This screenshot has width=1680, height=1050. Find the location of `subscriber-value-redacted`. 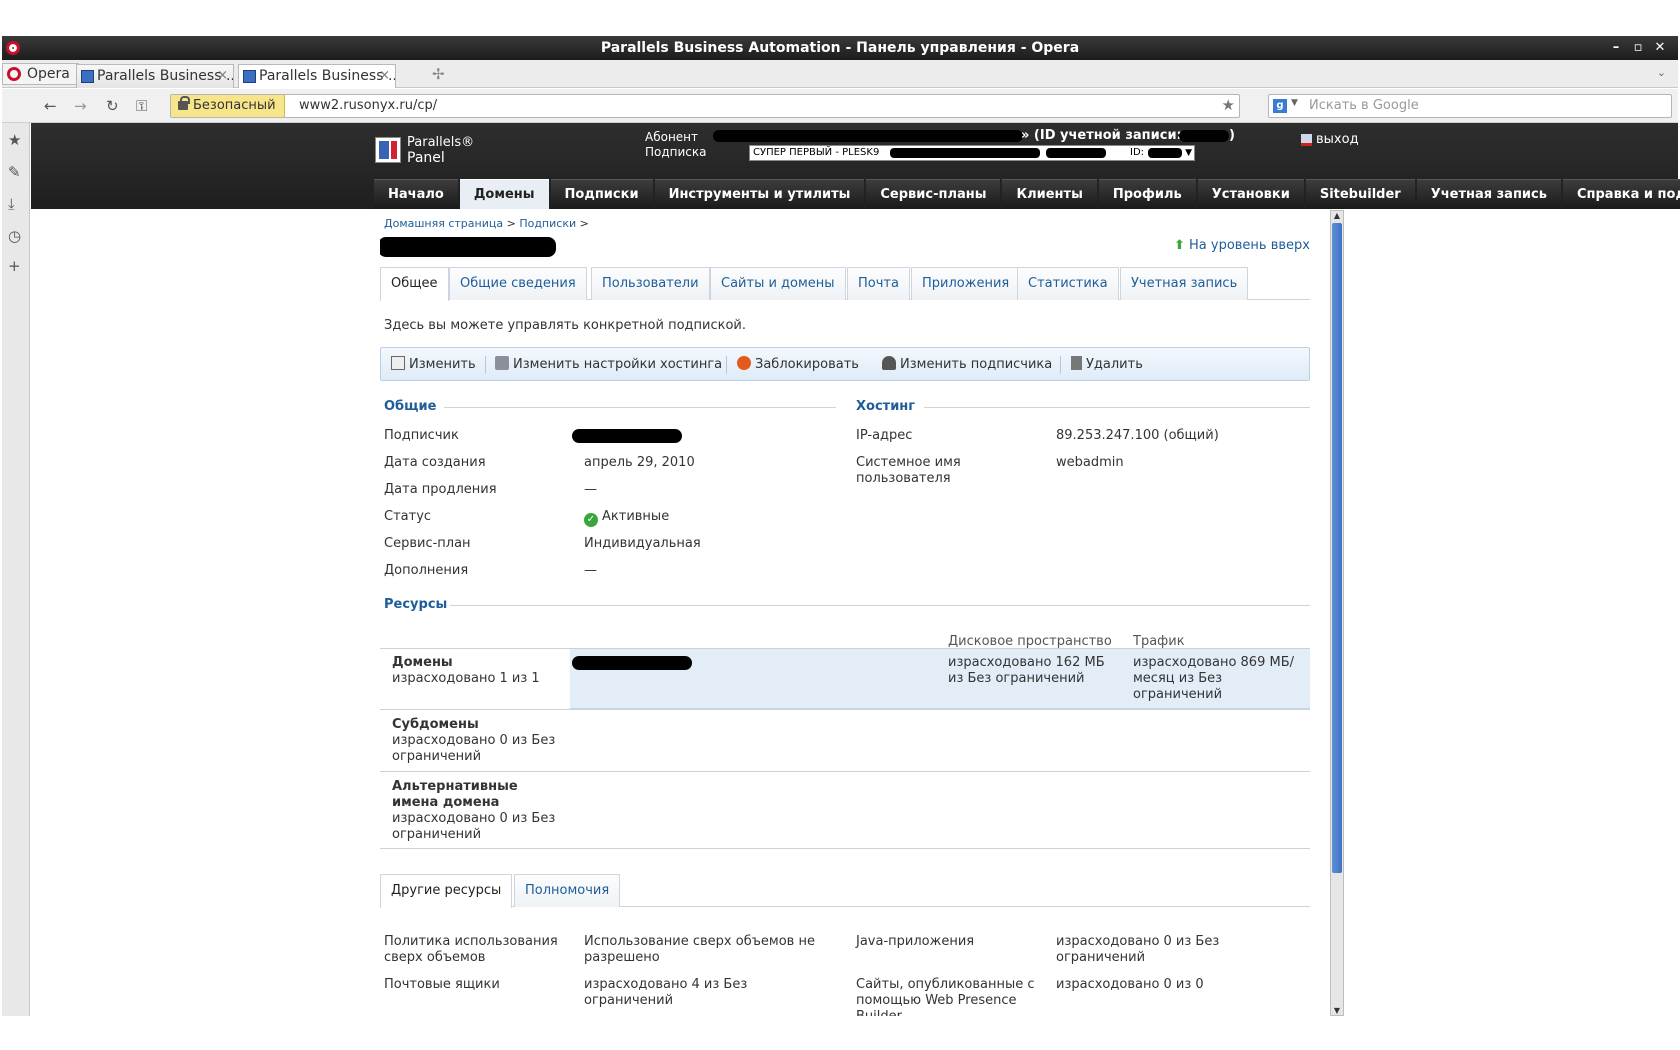

subscriber-value-redacted is located at coordinates (627, 436).